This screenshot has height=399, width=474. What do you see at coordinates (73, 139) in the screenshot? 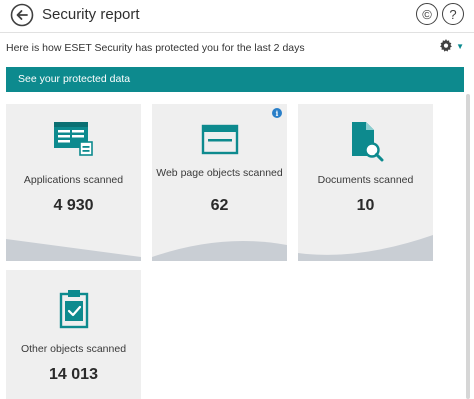
I see `application-window-icon` at bounding box center [73, 139].